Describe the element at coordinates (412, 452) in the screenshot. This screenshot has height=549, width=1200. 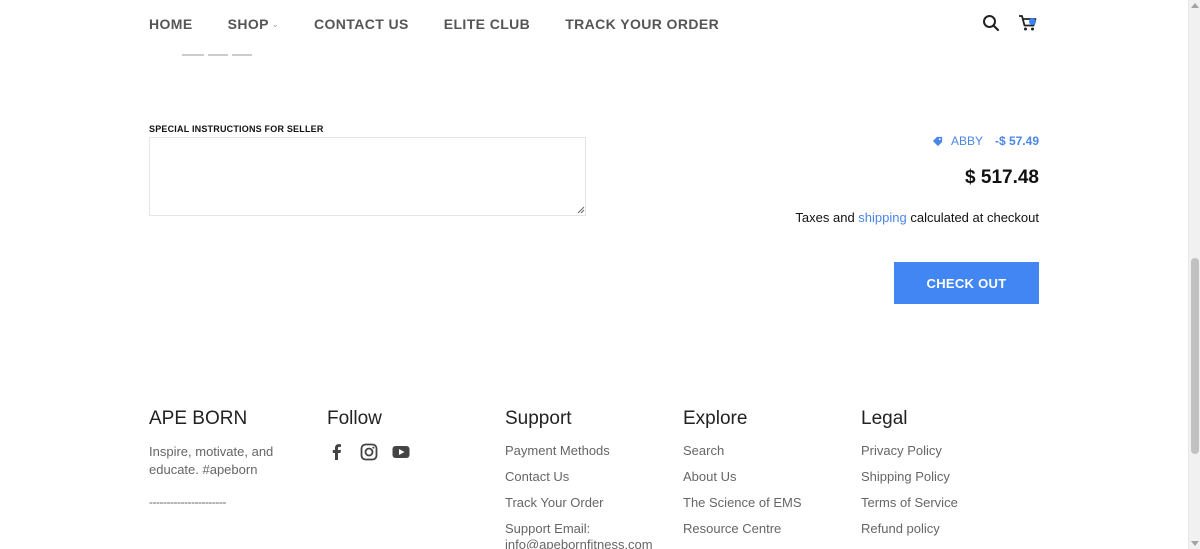
I see `social-links` at that location.